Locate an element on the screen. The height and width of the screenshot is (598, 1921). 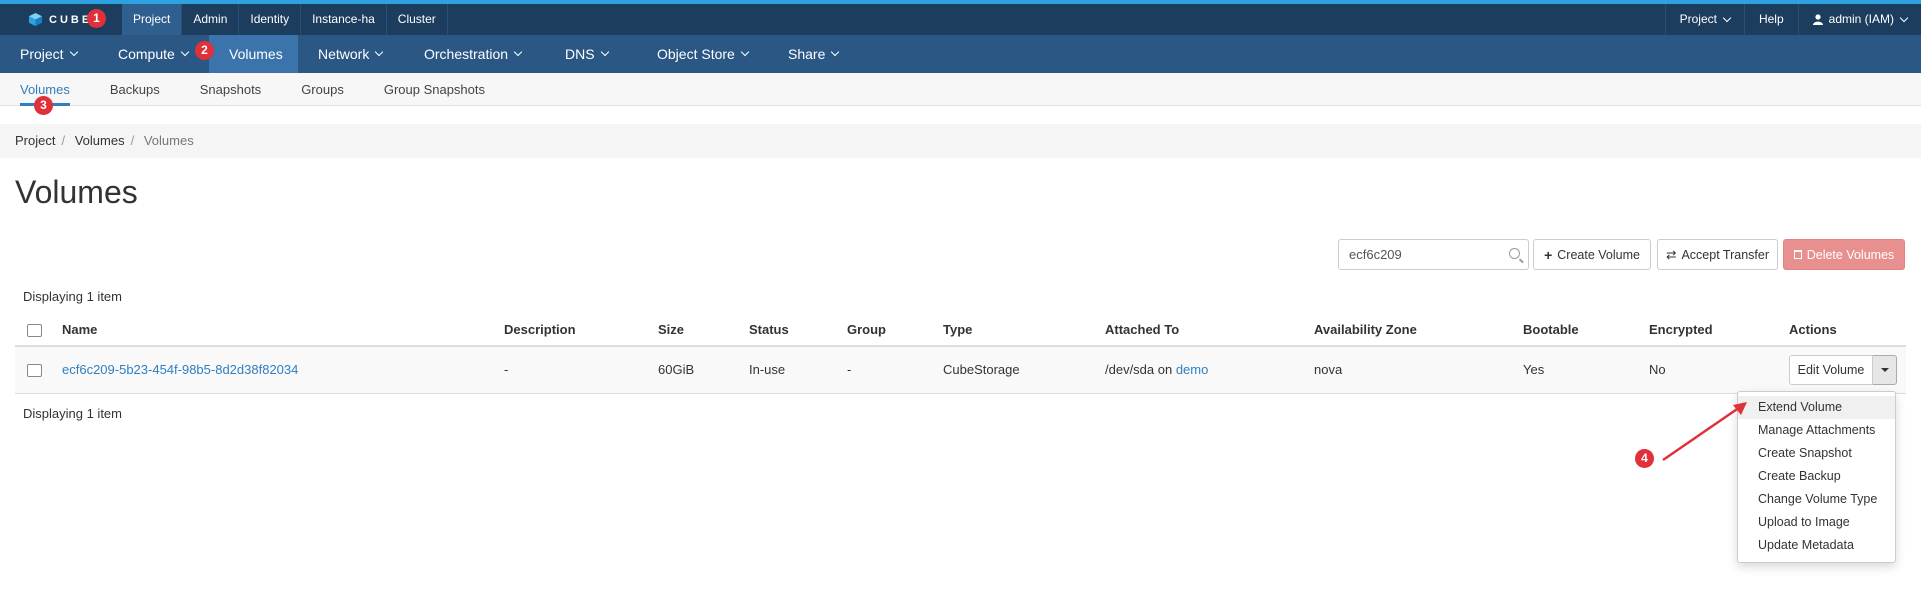
row-checkbox is located at coordinates (34, 371).